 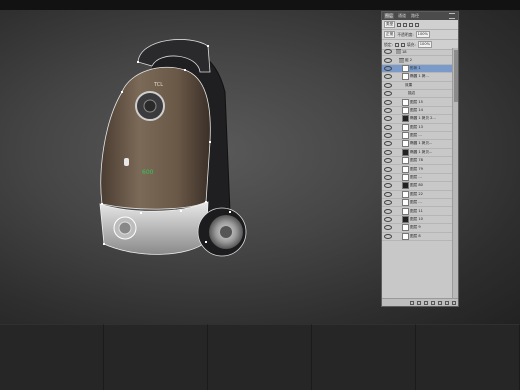 I want to click on layer-name: 图层 9, so click(x=415, y=227).